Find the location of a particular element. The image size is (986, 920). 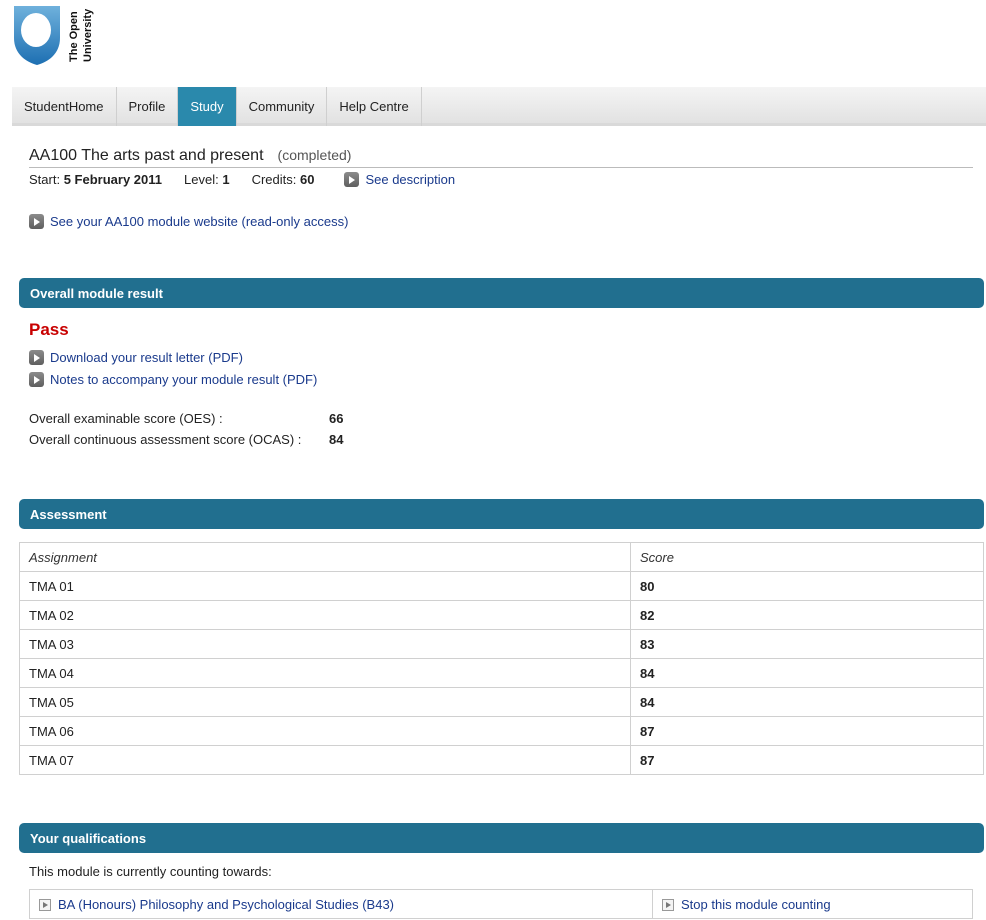

stop-counting-link: Stop this module counting is located at coordinates (756, 904).